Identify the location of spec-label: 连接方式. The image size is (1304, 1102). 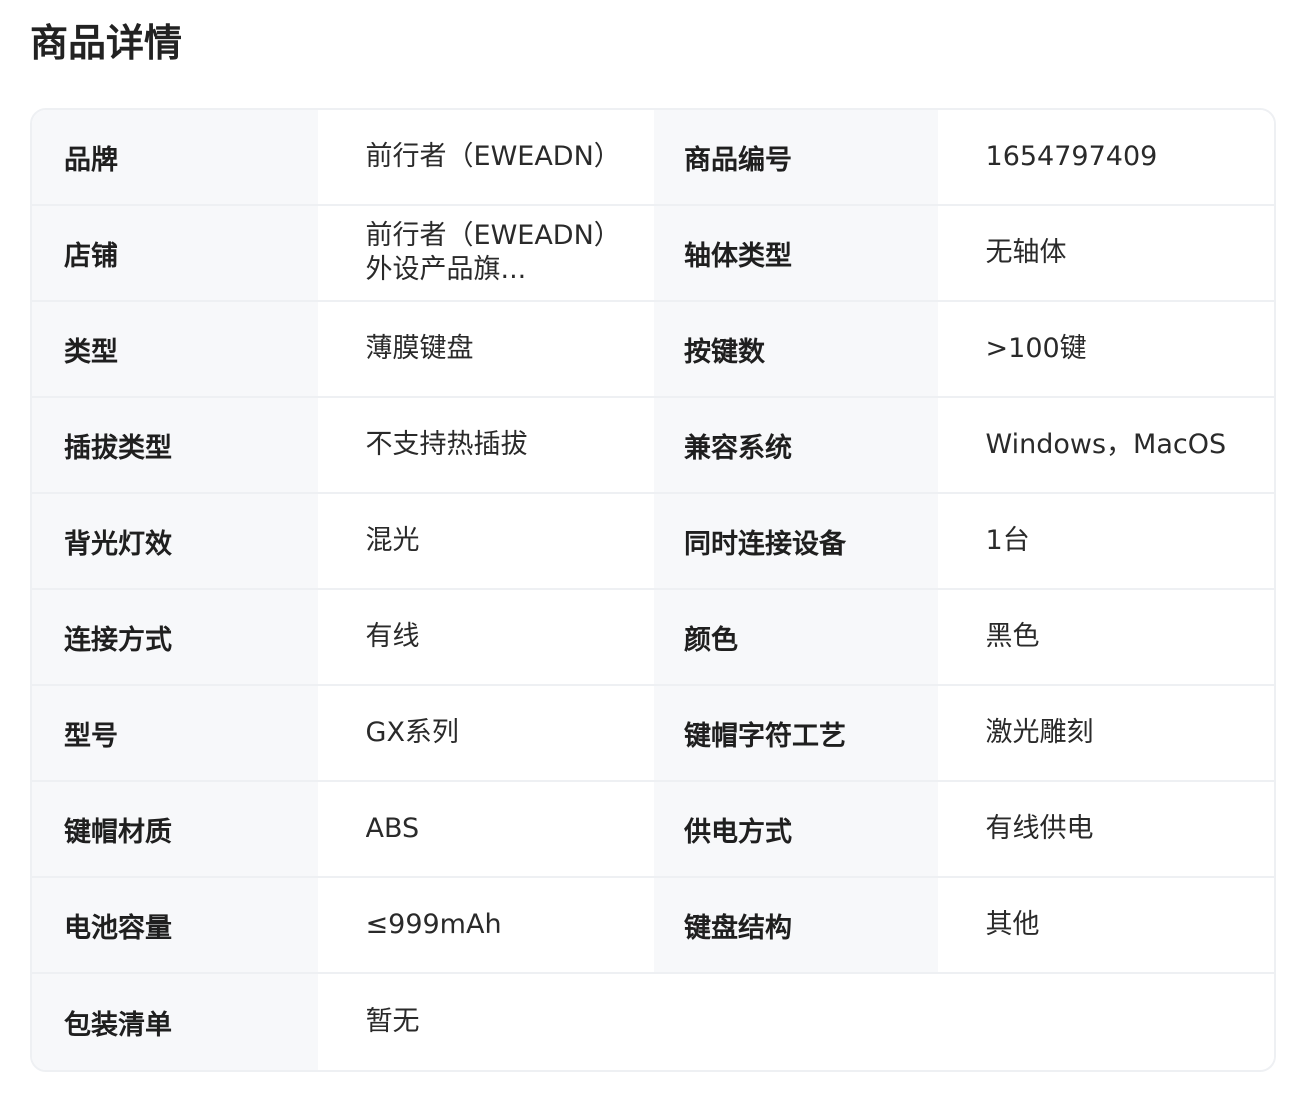
(175, 637).